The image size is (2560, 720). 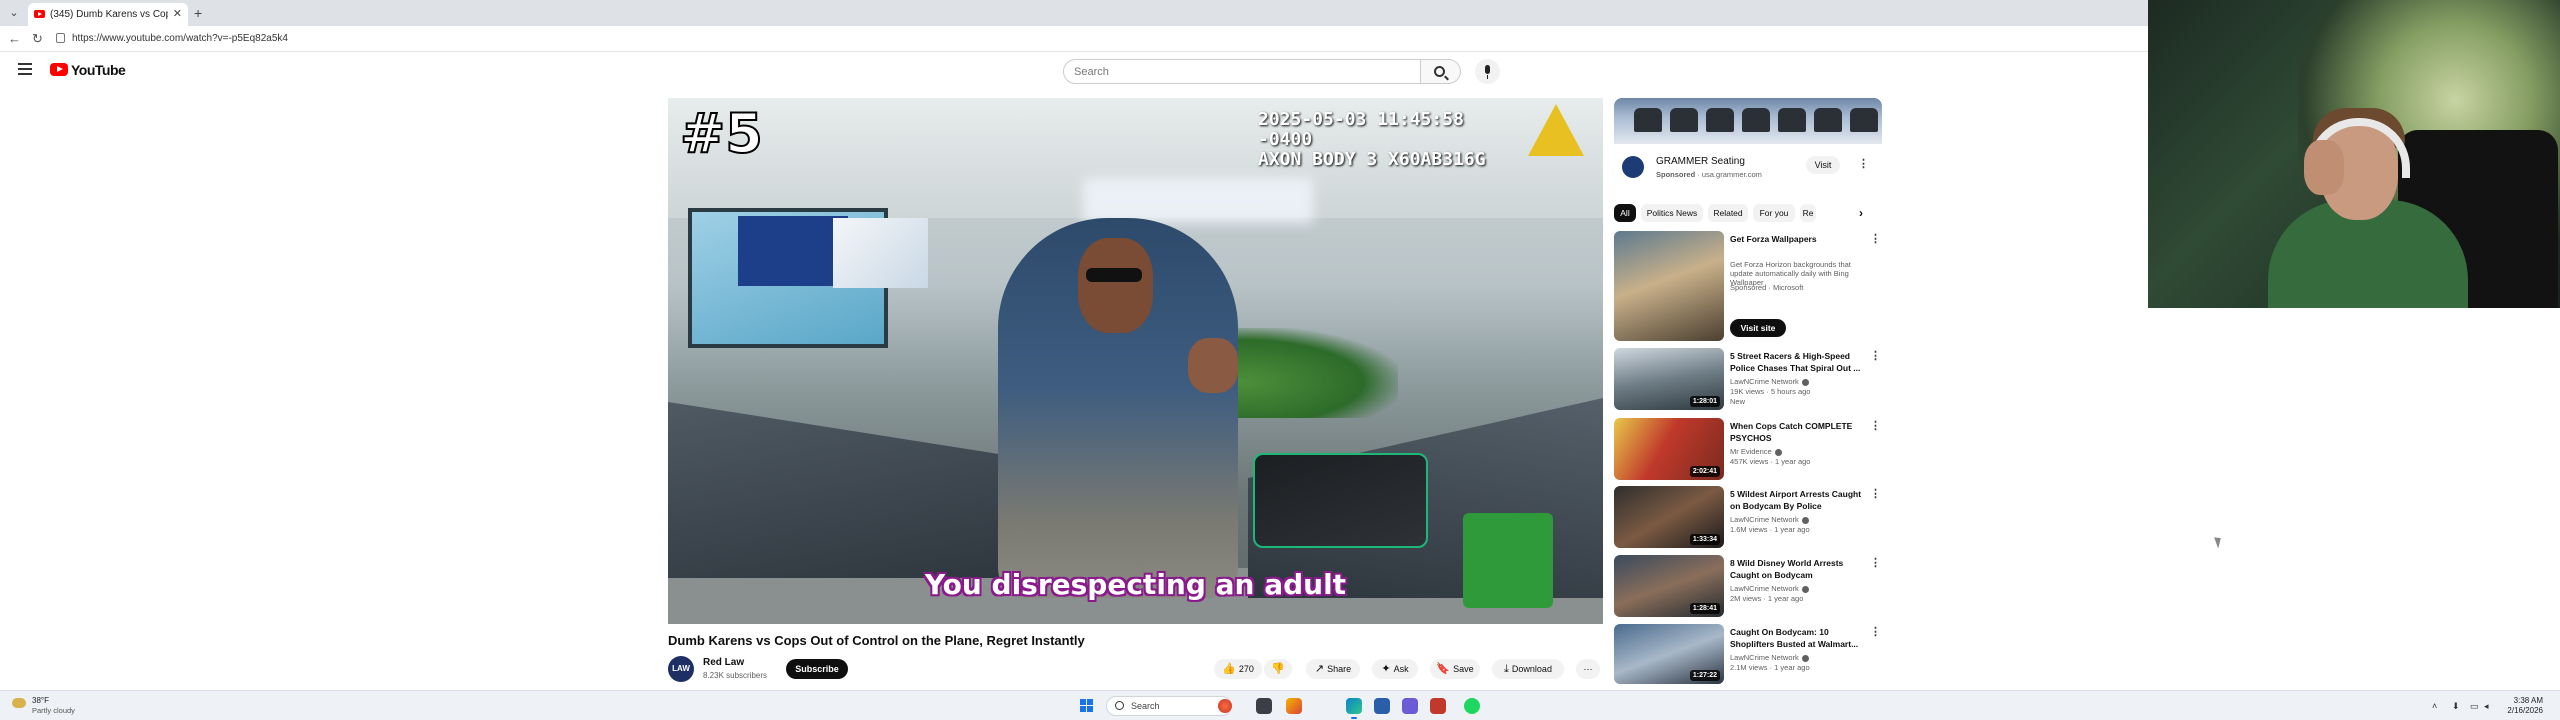 I want to click on save-button: 🔖 Save, so click(x=1455, y=669).